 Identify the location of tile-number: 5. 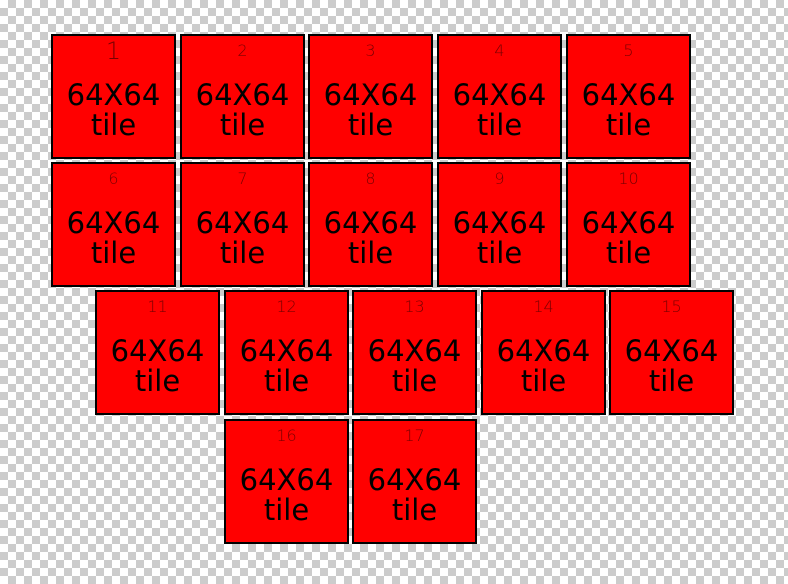
(628, 50).